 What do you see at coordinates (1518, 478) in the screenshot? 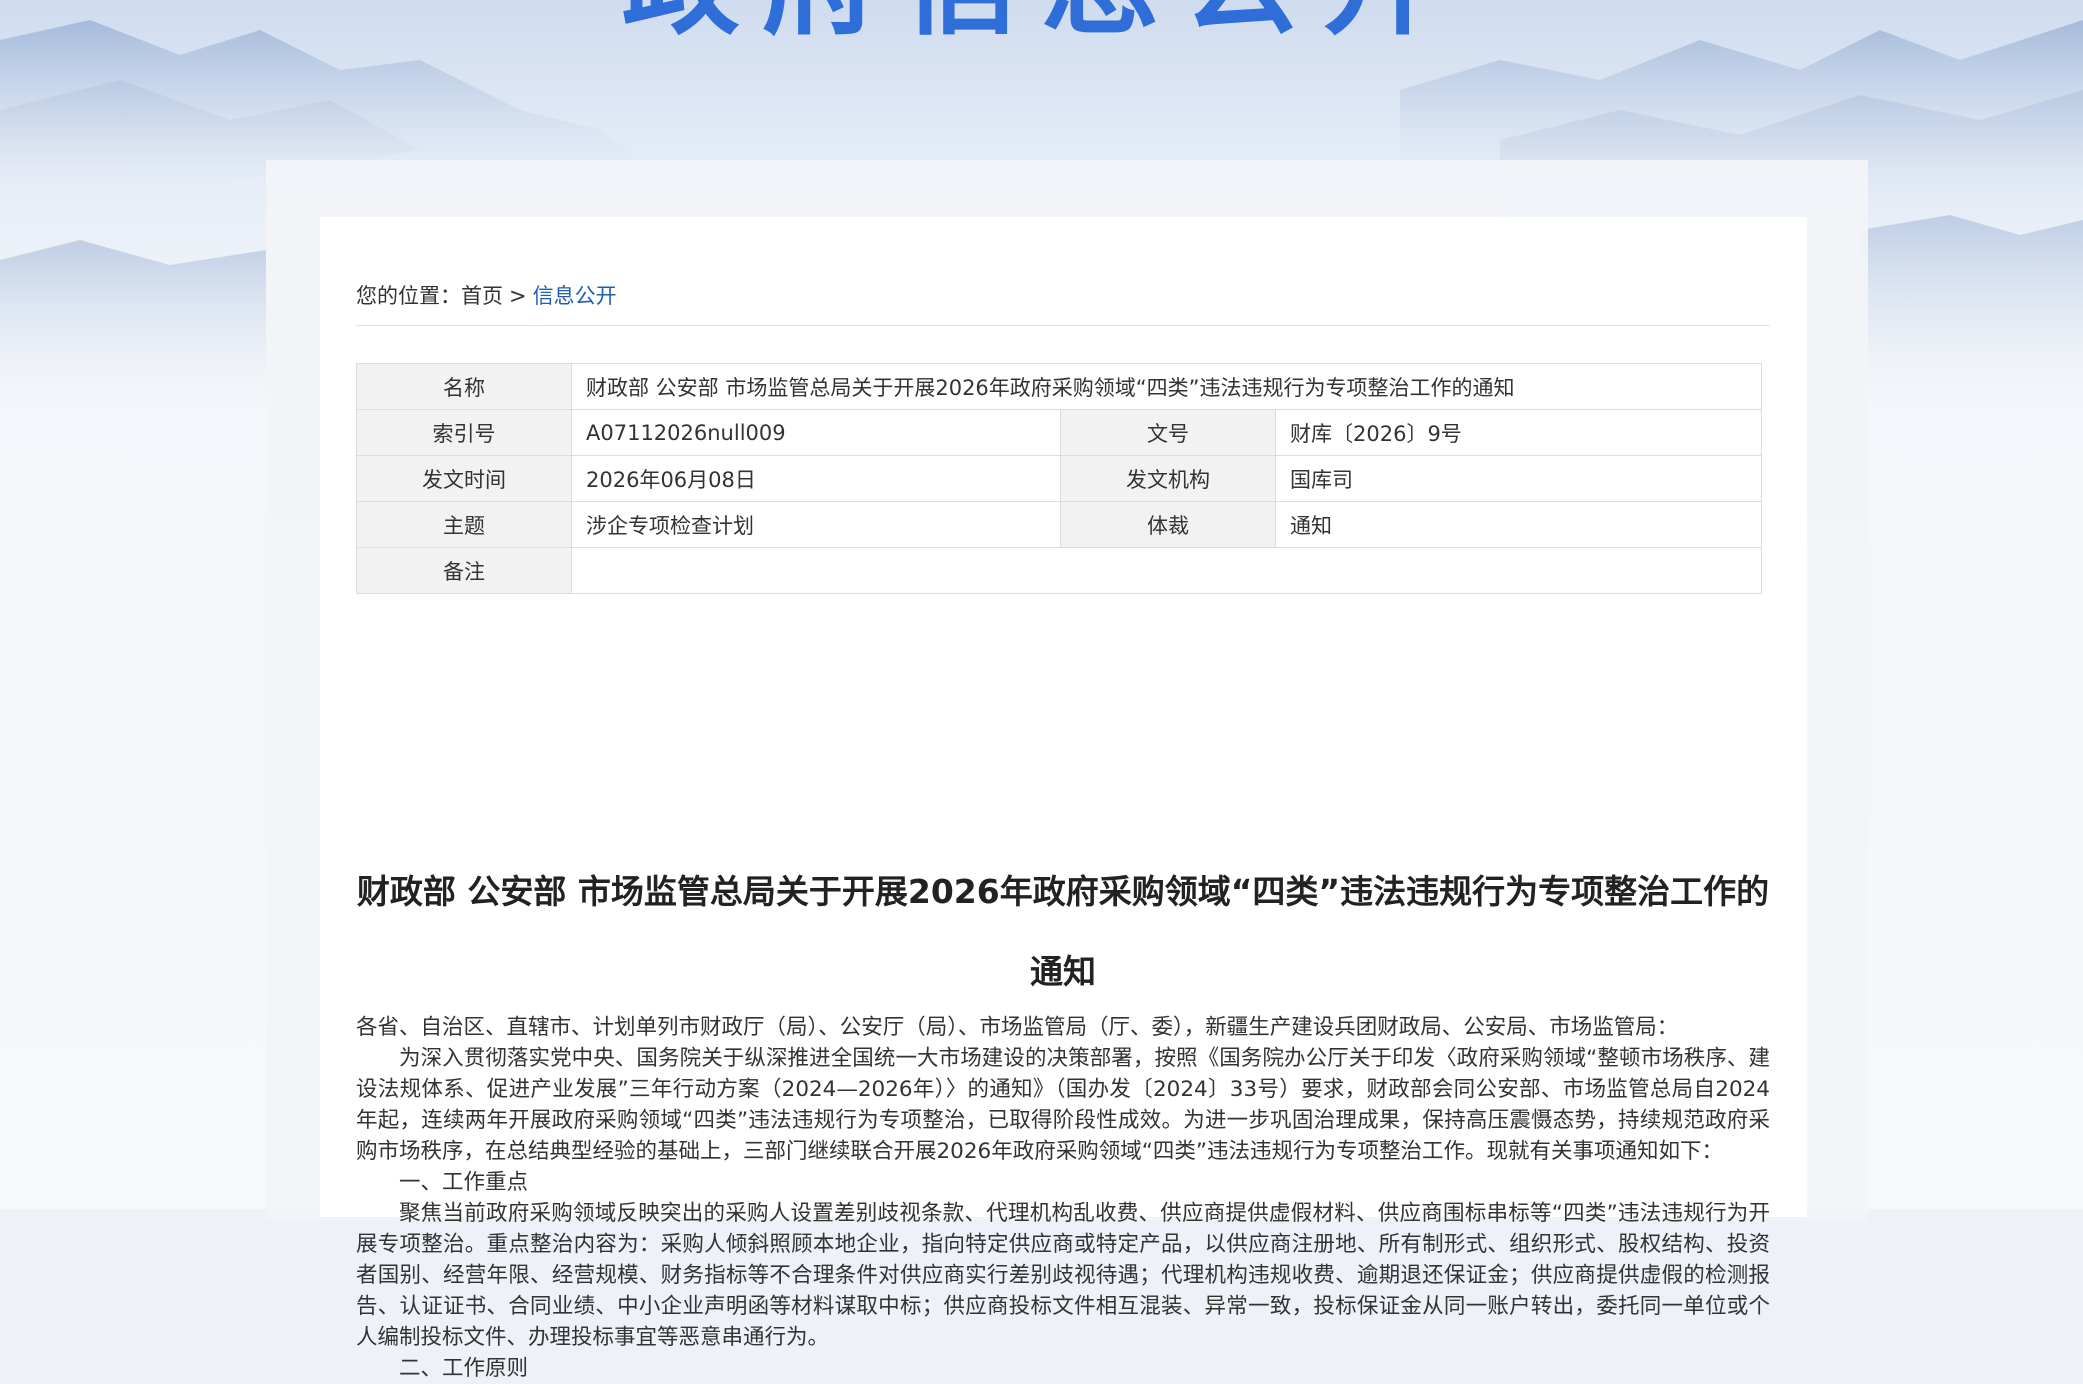
I see `meta-org-value: 国库司` at bounding box center [1518, 478].